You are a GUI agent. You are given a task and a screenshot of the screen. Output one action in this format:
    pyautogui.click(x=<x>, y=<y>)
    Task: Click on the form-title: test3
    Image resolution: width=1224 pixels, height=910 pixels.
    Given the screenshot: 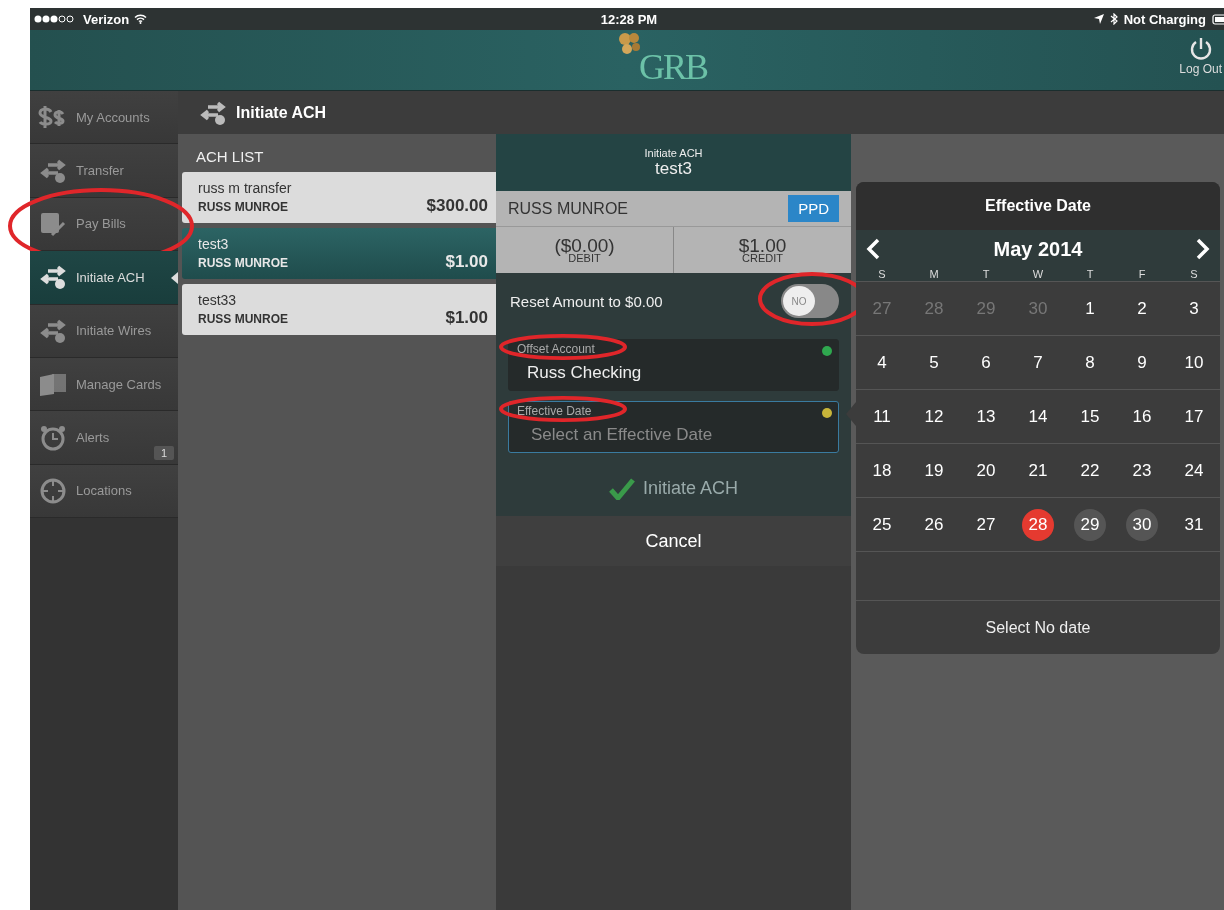 What is the action you would take?
    pyautogui.click(x=673, y=168)
    